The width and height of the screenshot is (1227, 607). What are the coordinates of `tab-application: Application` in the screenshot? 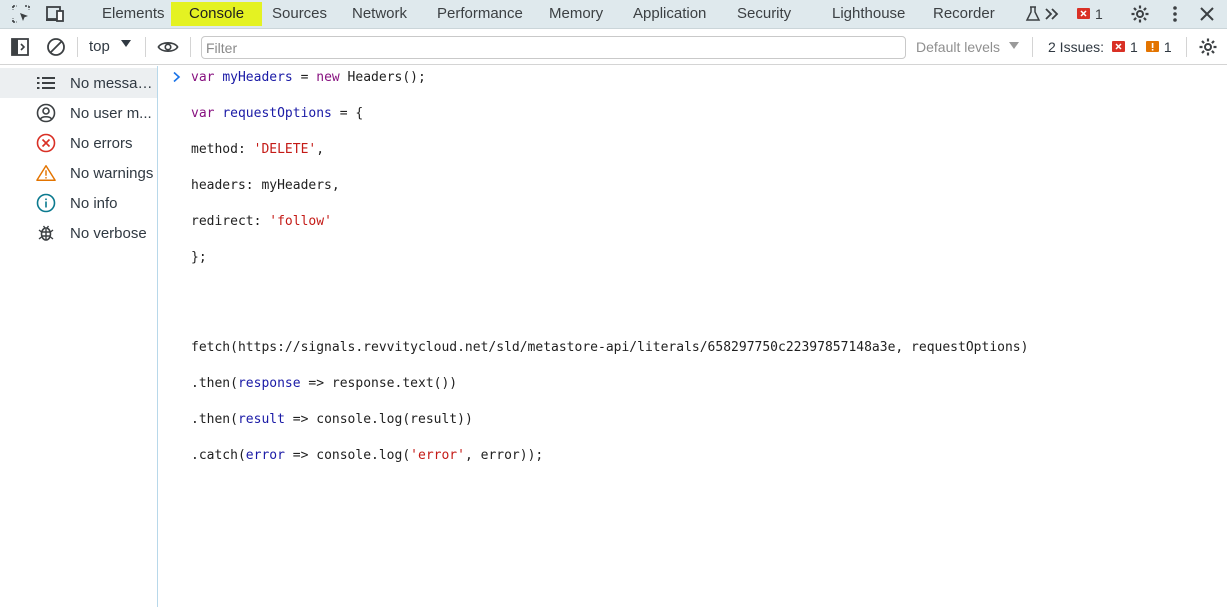 It's located at (669, 14).